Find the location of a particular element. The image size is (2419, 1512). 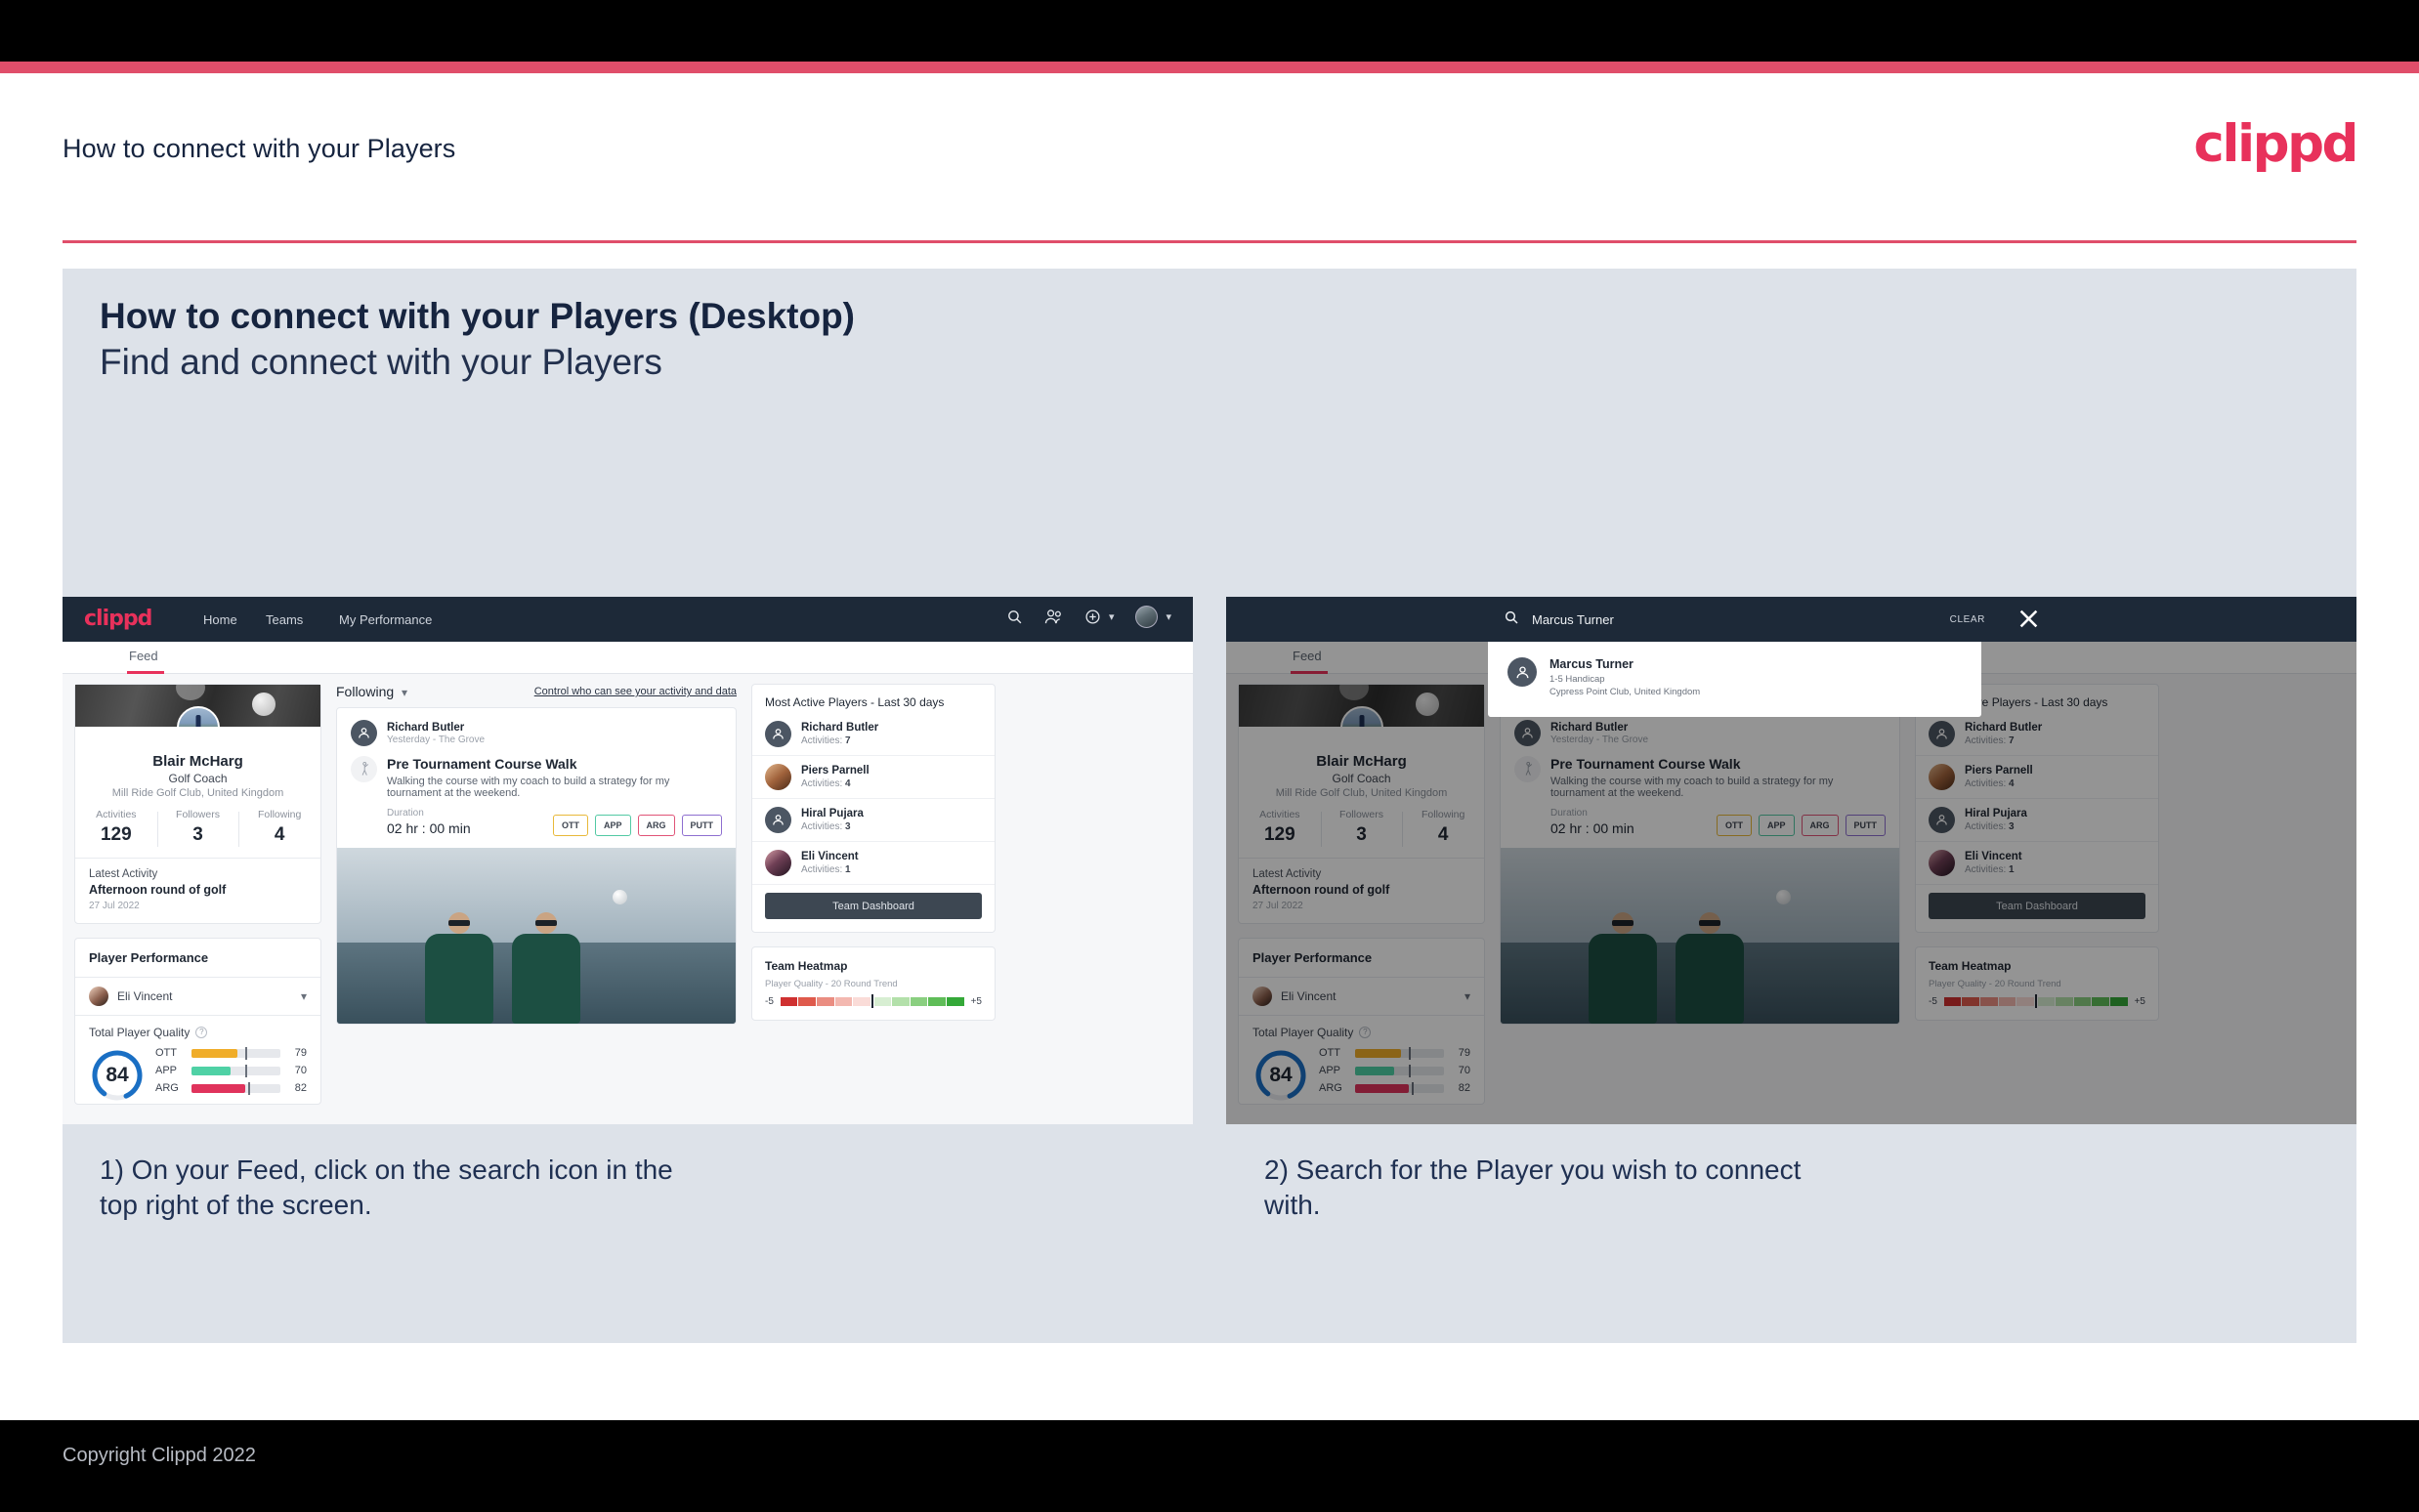

profile-avatar is located at coordinates (198, 716).